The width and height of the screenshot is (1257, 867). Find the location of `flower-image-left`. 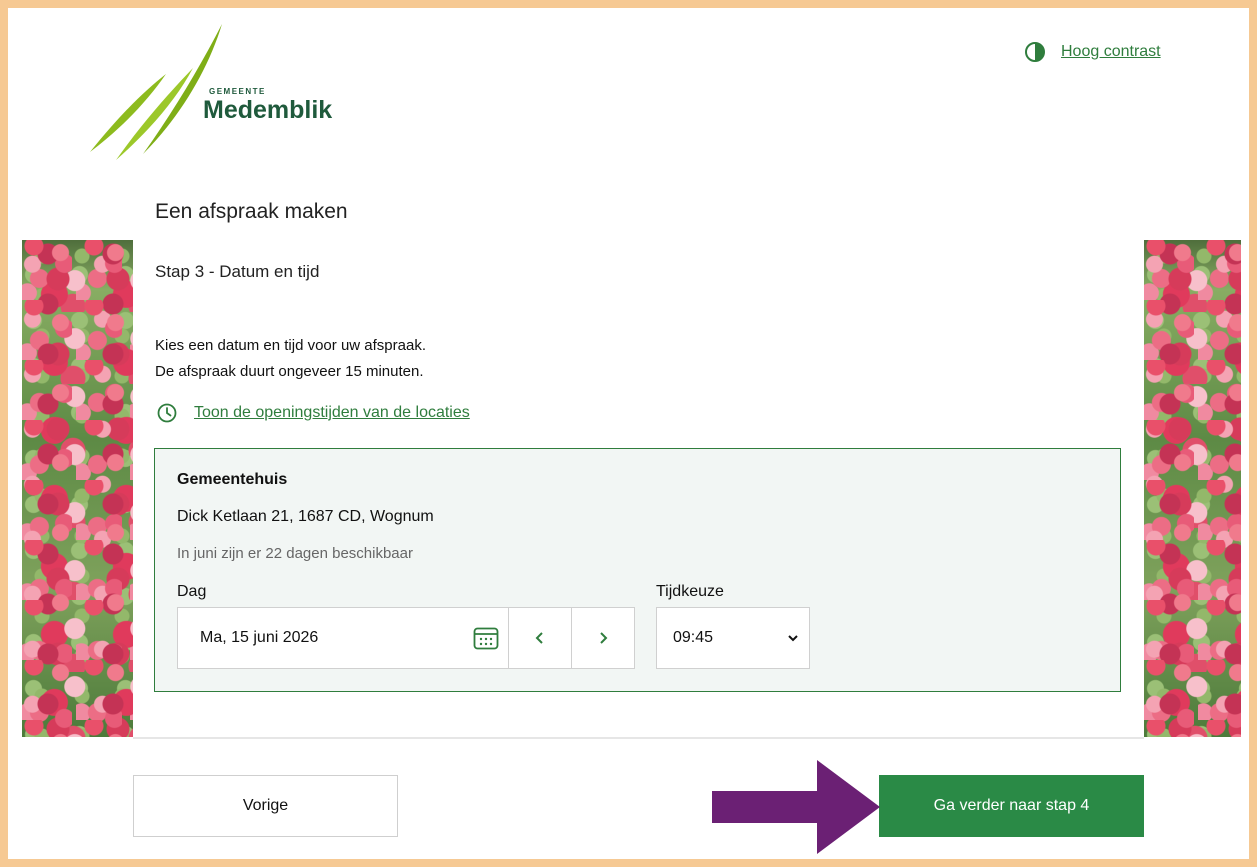

flower-image-left is located at coordinates (77, 488).